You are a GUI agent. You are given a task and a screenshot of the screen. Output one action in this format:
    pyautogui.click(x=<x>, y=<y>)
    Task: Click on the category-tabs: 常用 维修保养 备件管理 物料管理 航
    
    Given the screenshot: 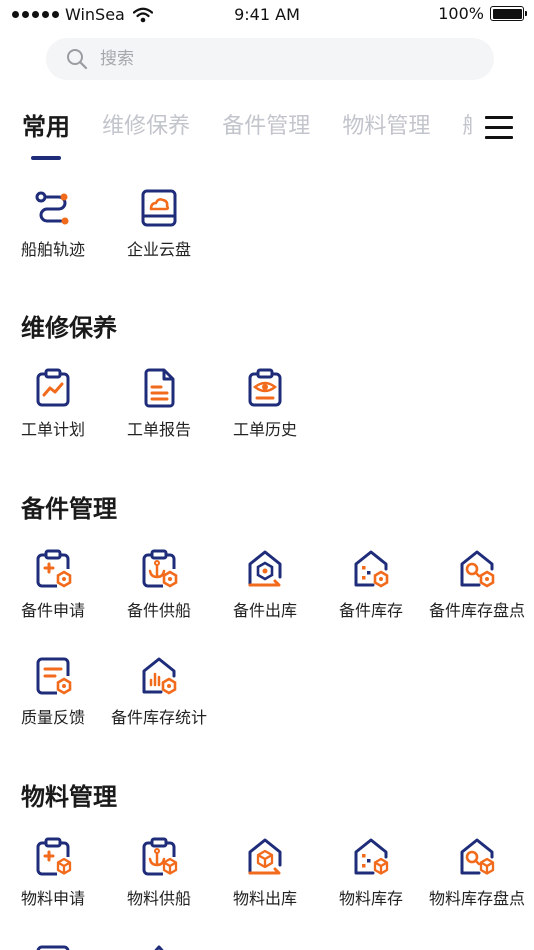 What is the action you would take?
    pyautogui.click(x=247, y=130)
    